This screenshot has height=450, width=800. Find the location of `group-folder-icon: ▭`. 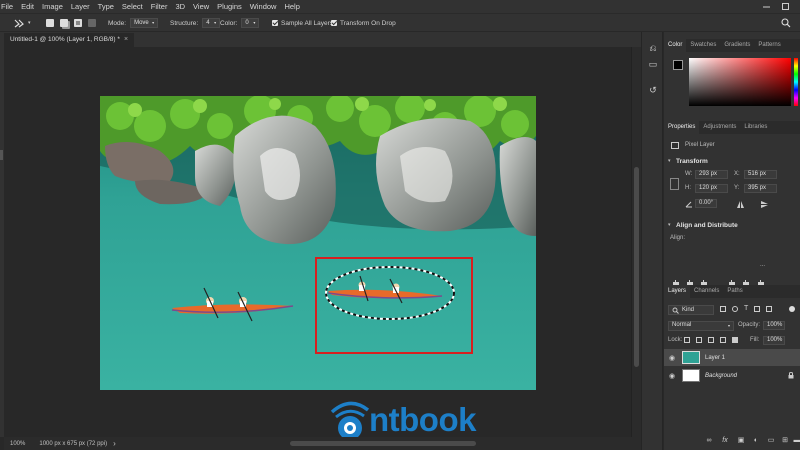

group-folder-icon: ▭ is located at coordinates (771, 441).